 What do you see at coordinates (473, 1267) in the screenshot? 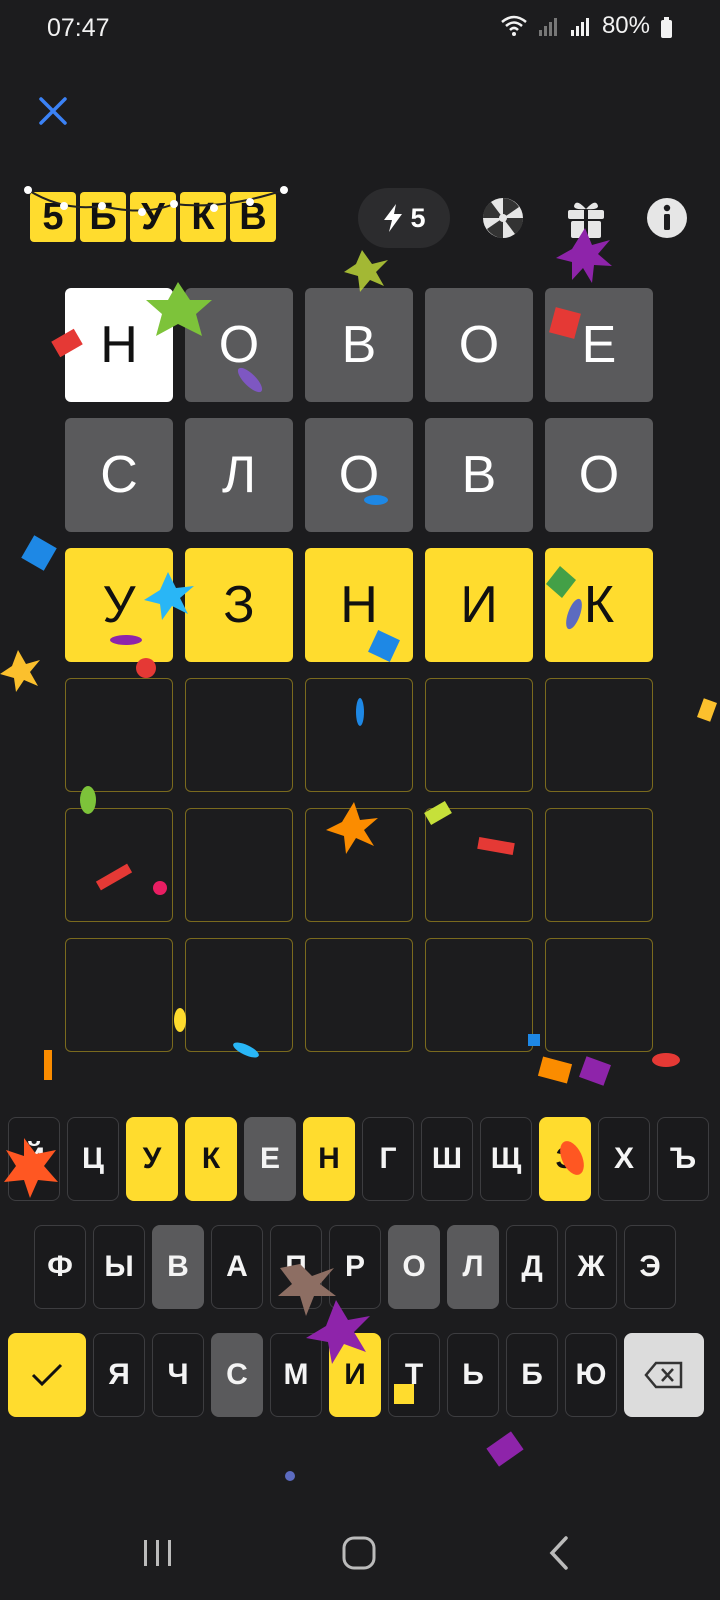
I see `key-Л: Л` at bounding box center [473, 1267].